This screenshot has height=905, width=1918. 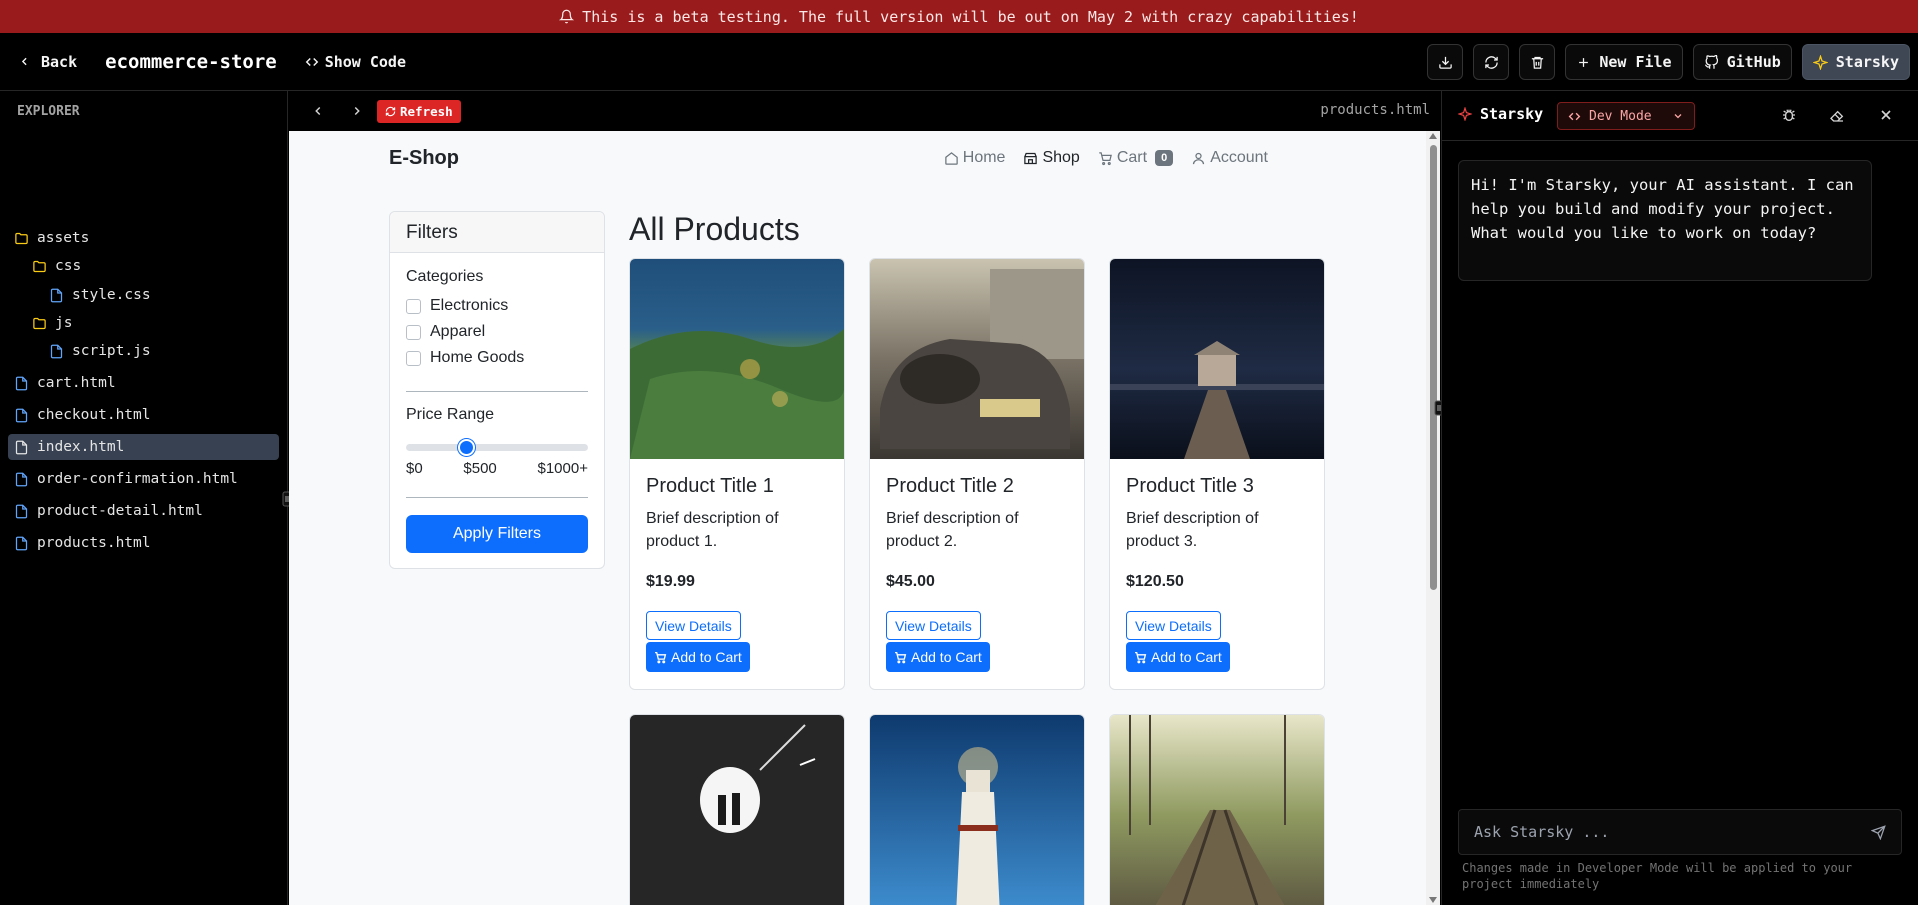 I want to click on product-title: Product Title 2, so click(x=950, y=486).